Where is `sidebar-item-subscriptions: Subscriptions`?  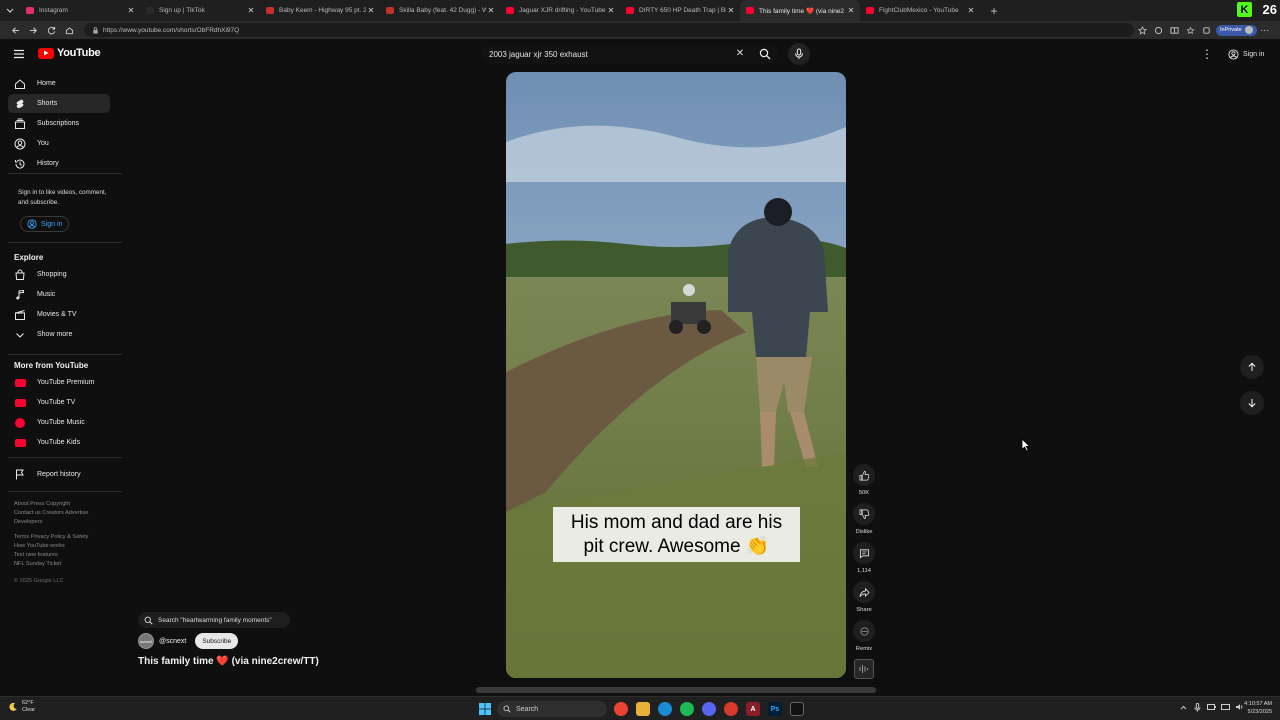 sidebar-item-subscriptions: Subscriptions is located at coordinates (59, 123).